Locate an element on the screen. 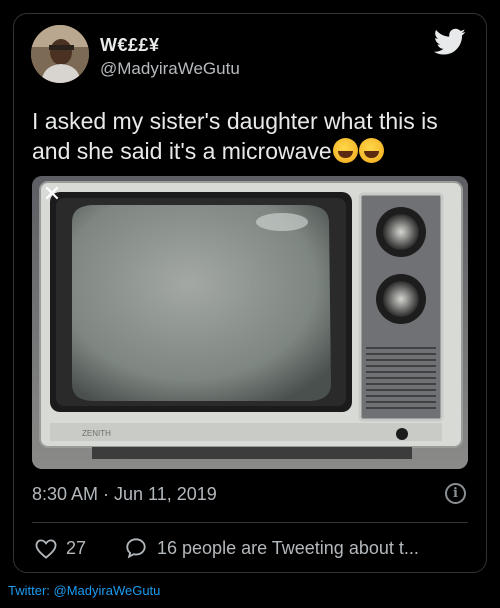 Image resolution: width=500 pixels, height=608 pixels. divider is located at coordinates (250, 522).